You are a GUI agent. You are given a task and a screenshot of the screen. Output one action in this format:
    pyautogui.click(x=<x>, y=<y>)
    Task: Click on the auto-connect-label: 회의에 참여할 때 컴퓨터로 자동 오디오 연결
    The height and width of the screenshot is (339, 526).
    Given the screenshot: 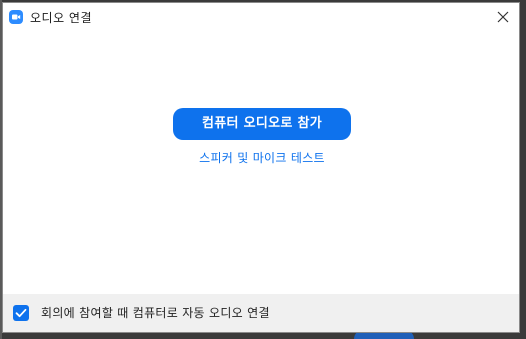 What is the action you would take?
    pyautogui.click(x=155, y=312)
    